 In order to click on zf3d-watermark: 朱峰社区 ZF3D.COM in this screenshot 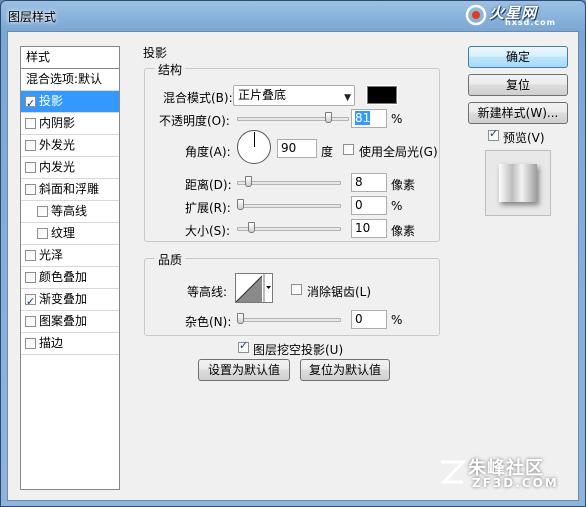, I will do `click(503, 473)`.